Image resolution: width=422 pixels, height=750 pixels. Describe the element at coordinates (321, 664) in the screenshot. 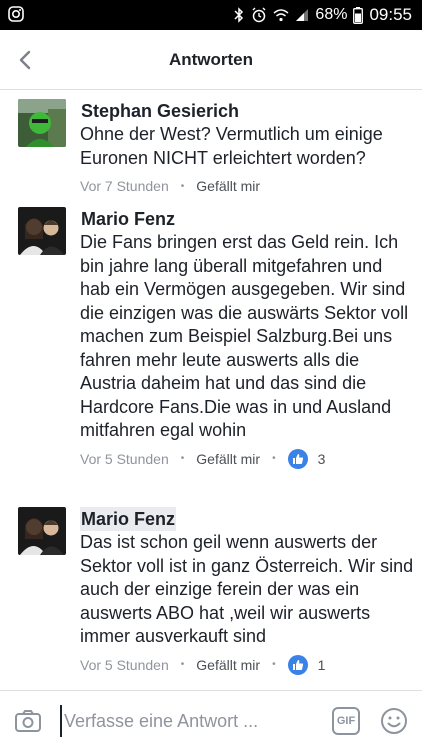

I see `reaction-count: 1` at that location.